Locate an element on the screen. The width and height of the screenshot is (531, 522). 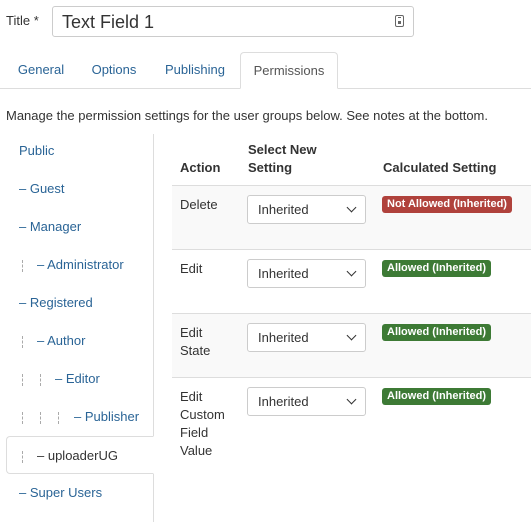
group-item-publisher: – Publisher is located at coordinates (76, 417).